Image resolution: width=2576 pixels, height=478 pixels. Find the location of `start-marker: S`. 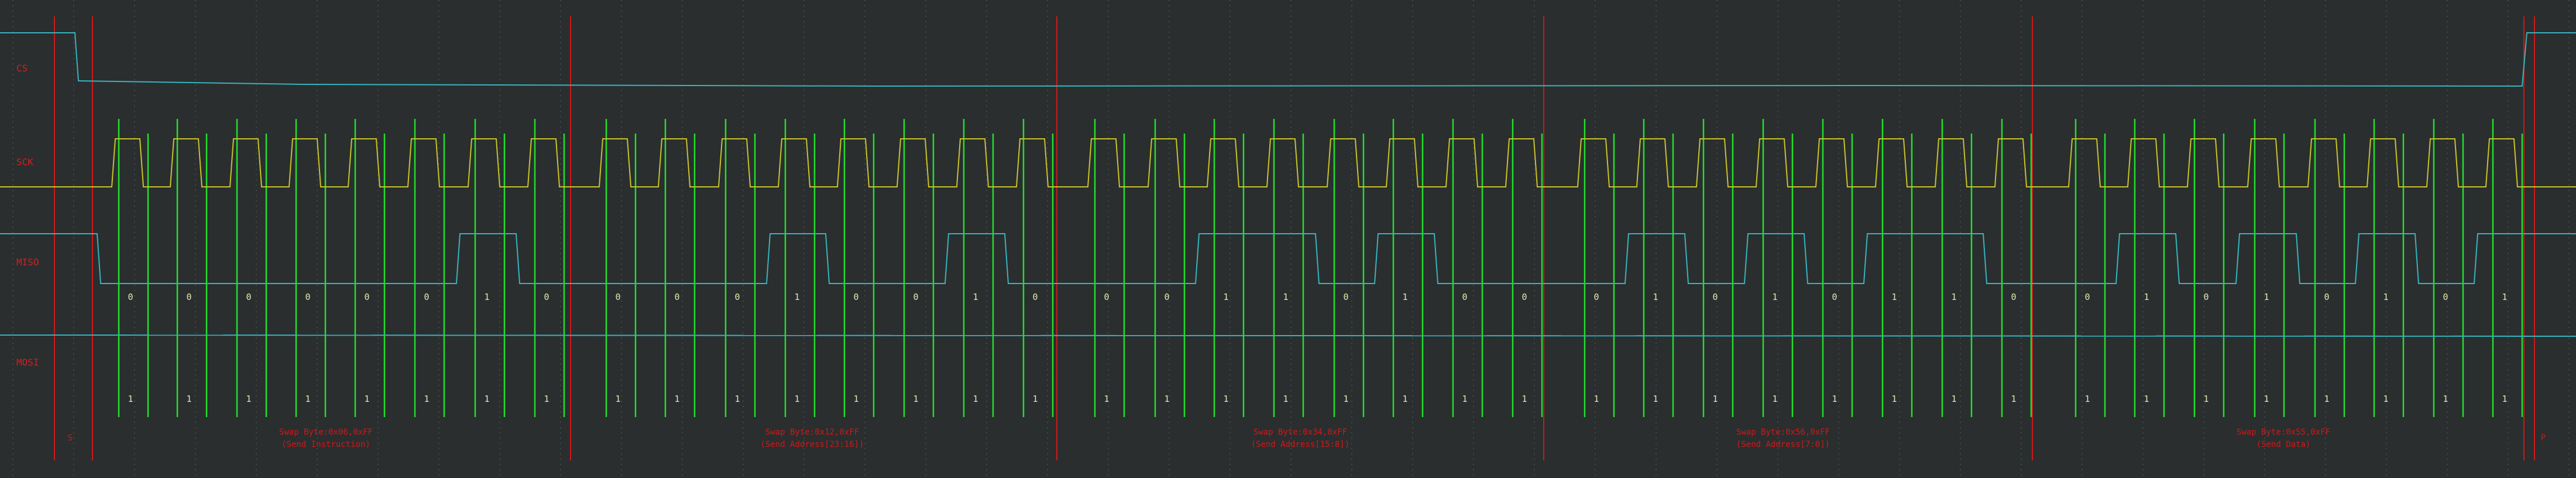

start-marker: S is located at coordinates (70, 438).